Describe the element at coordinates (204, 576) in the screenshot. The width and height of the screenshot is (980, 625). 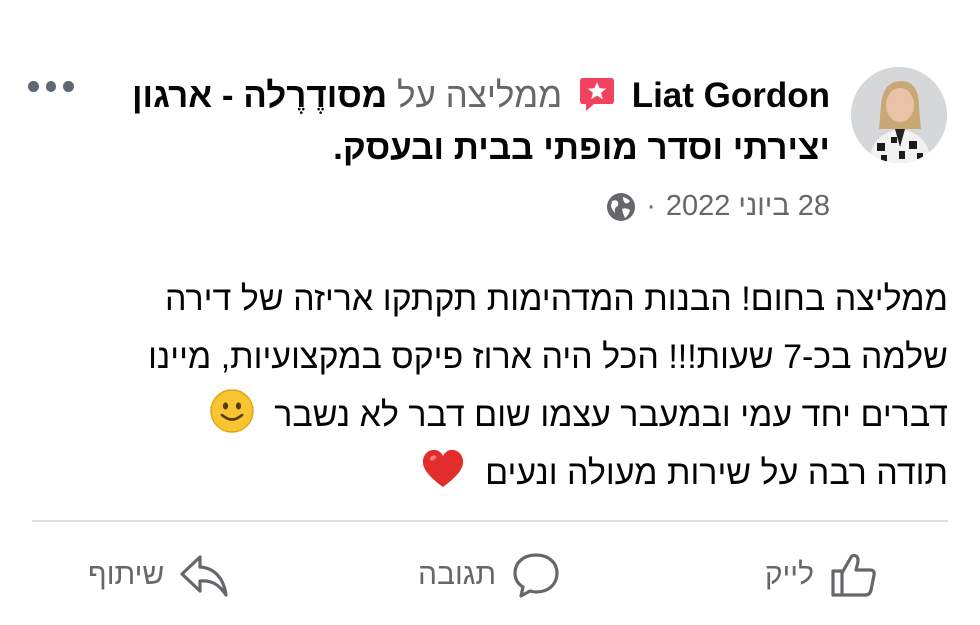
I see `share-arrow-icon` at that location.